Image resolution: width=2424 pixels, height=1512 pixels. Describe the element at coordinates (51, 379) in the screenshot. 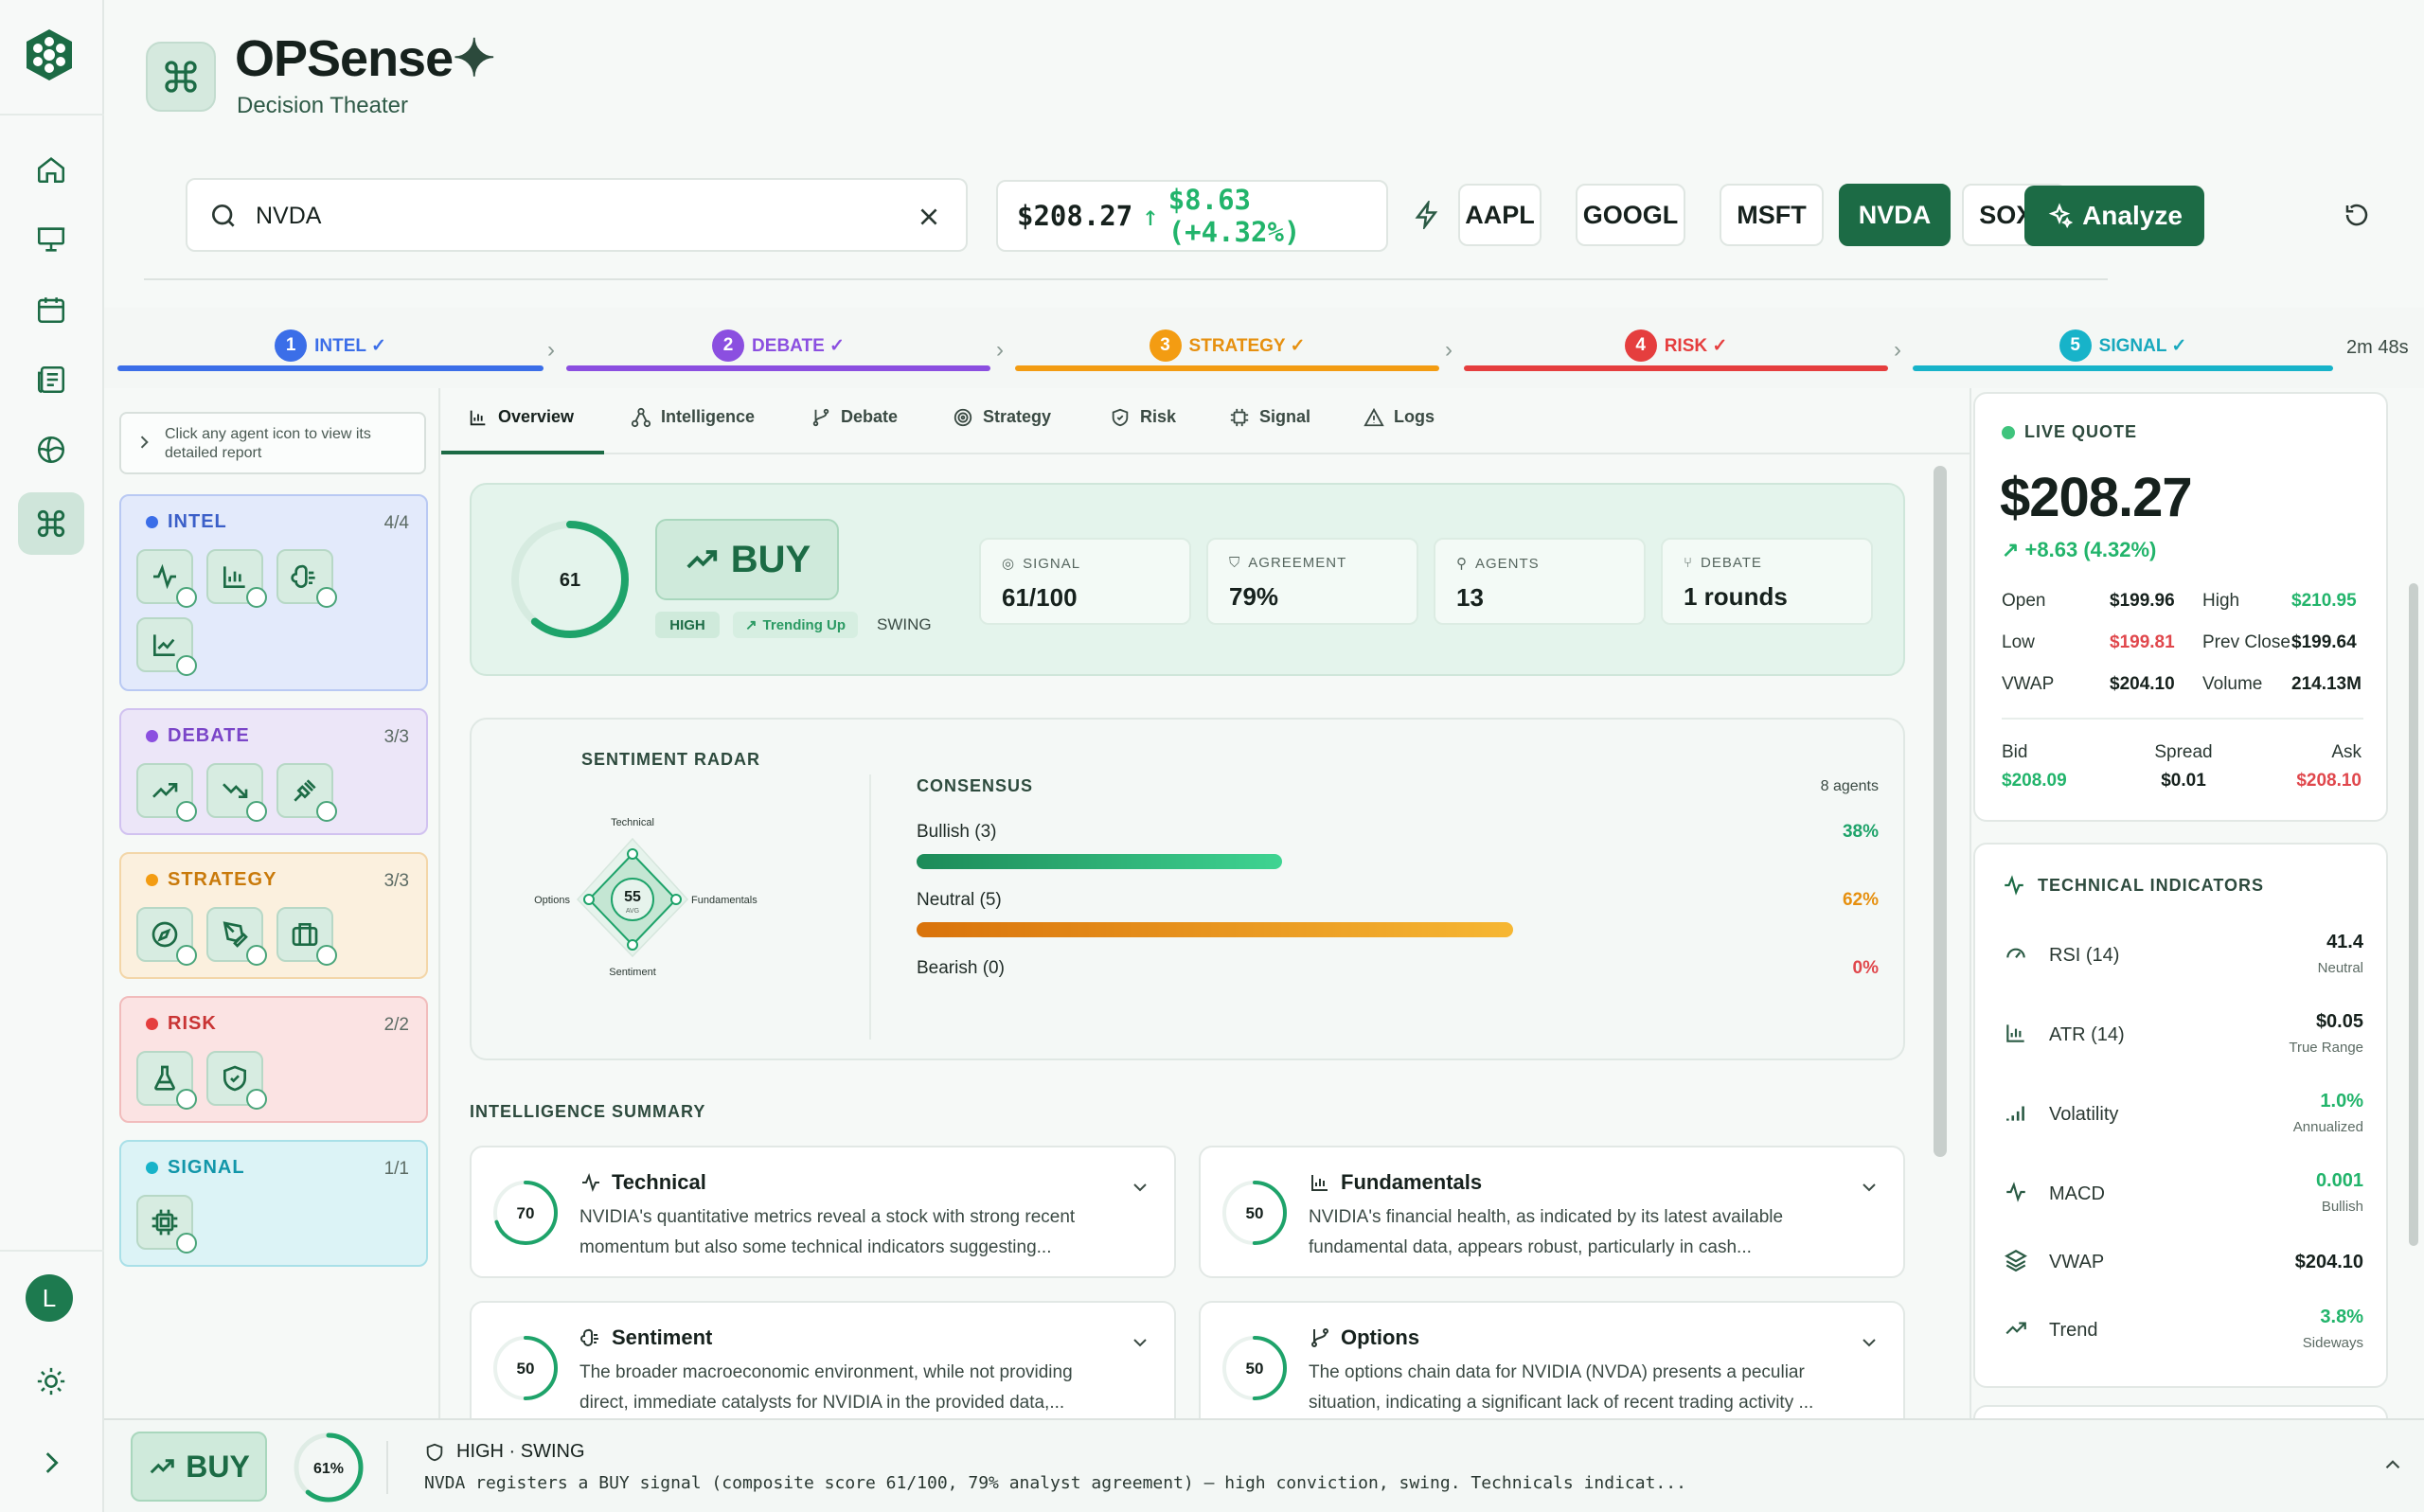

I see `newspaper-icon` at that location.